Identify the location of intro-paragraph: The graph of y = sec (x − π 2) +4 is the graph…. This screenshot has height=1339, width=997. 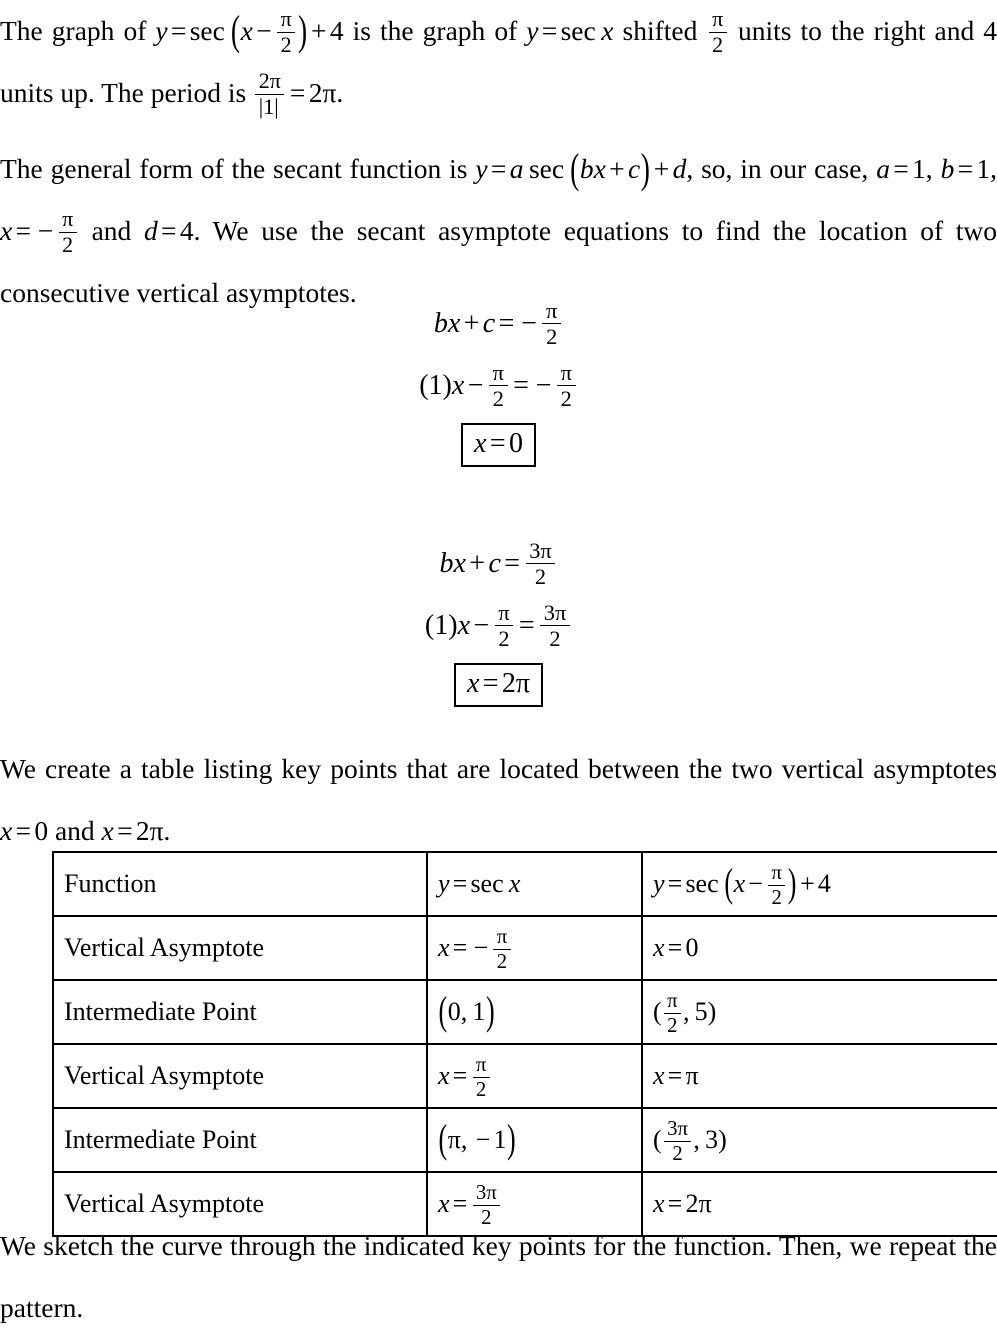
(498, 62).